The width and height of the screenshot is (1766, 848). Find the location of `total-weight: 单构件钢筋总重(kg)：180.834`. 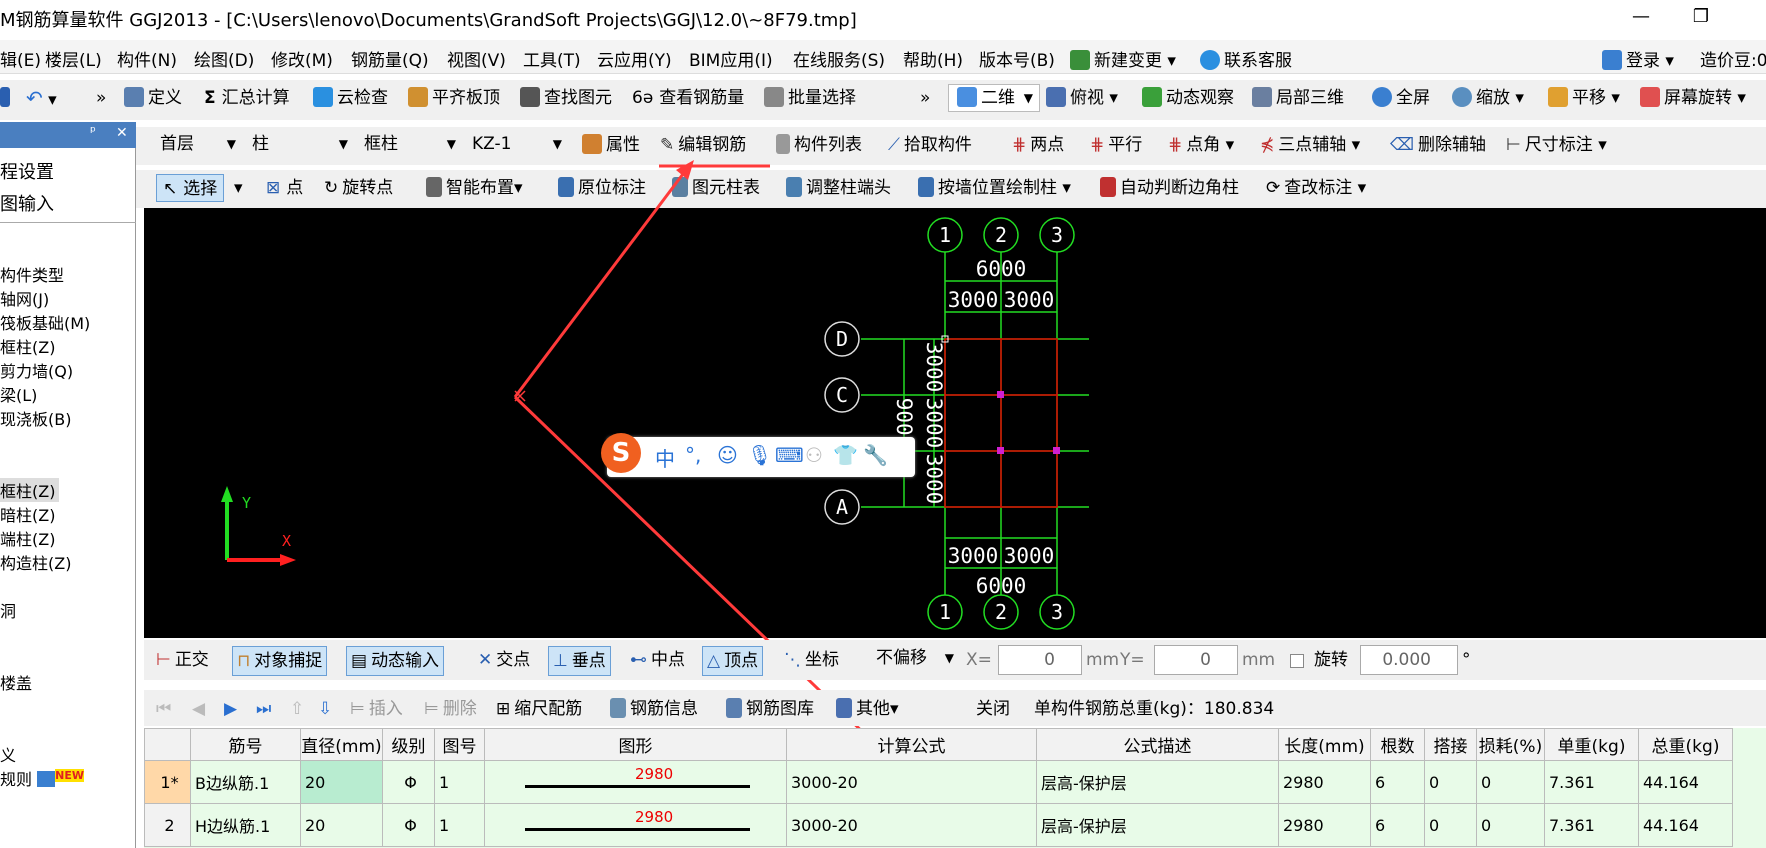

total-weight: 单构件钢筋总重(kg)：180.834 is located at coordinates (1154, 709).